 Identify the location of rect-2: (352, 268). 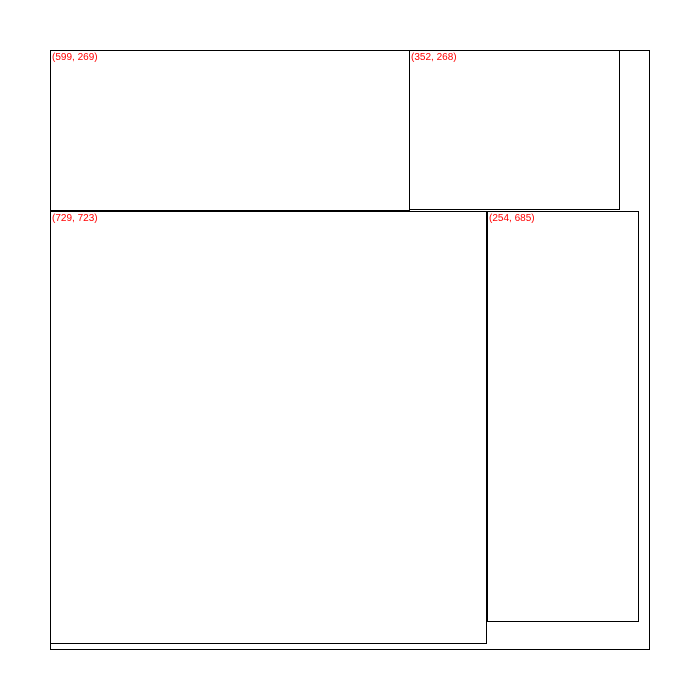
(514, 130).